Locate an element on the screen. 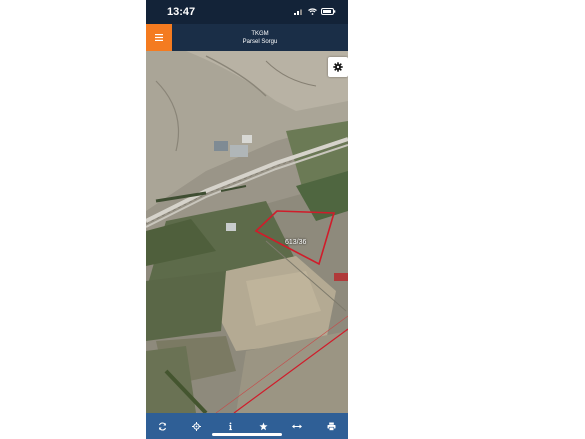  app-subtitle: Parsel Sorgu is located at coordinates (260, 42).